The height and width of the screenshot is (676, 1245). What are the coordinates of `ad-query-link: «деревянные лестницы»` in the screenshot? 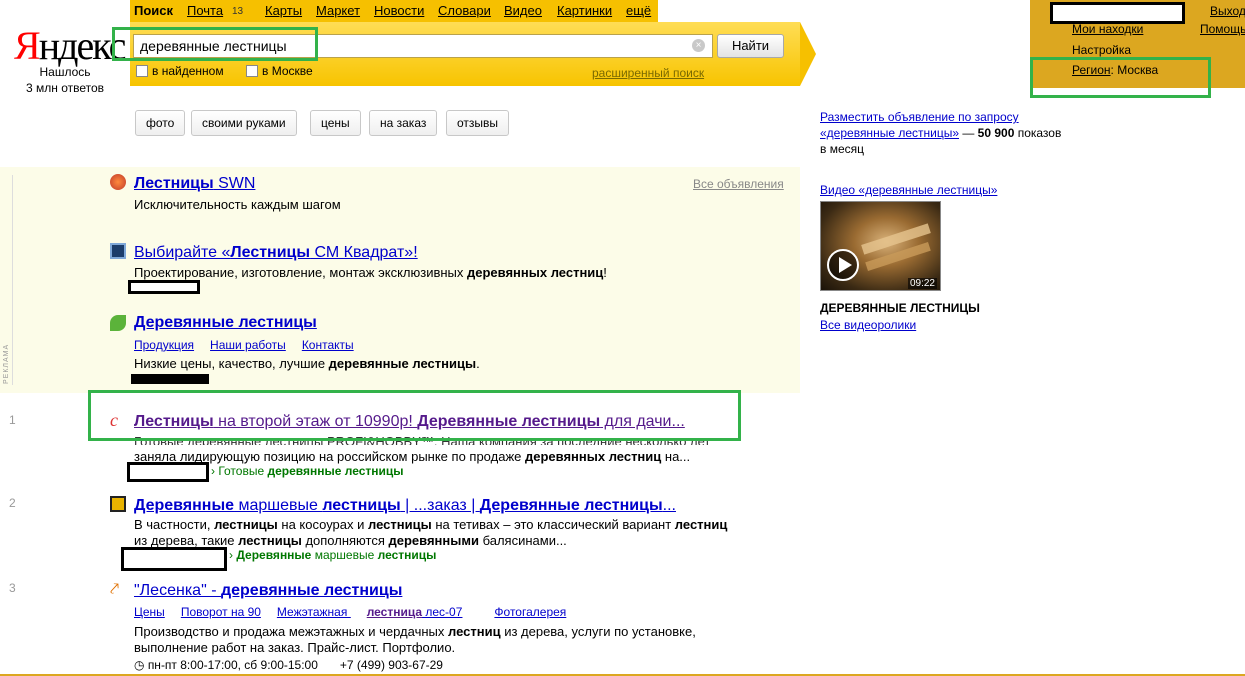 It's located at (889, 133).